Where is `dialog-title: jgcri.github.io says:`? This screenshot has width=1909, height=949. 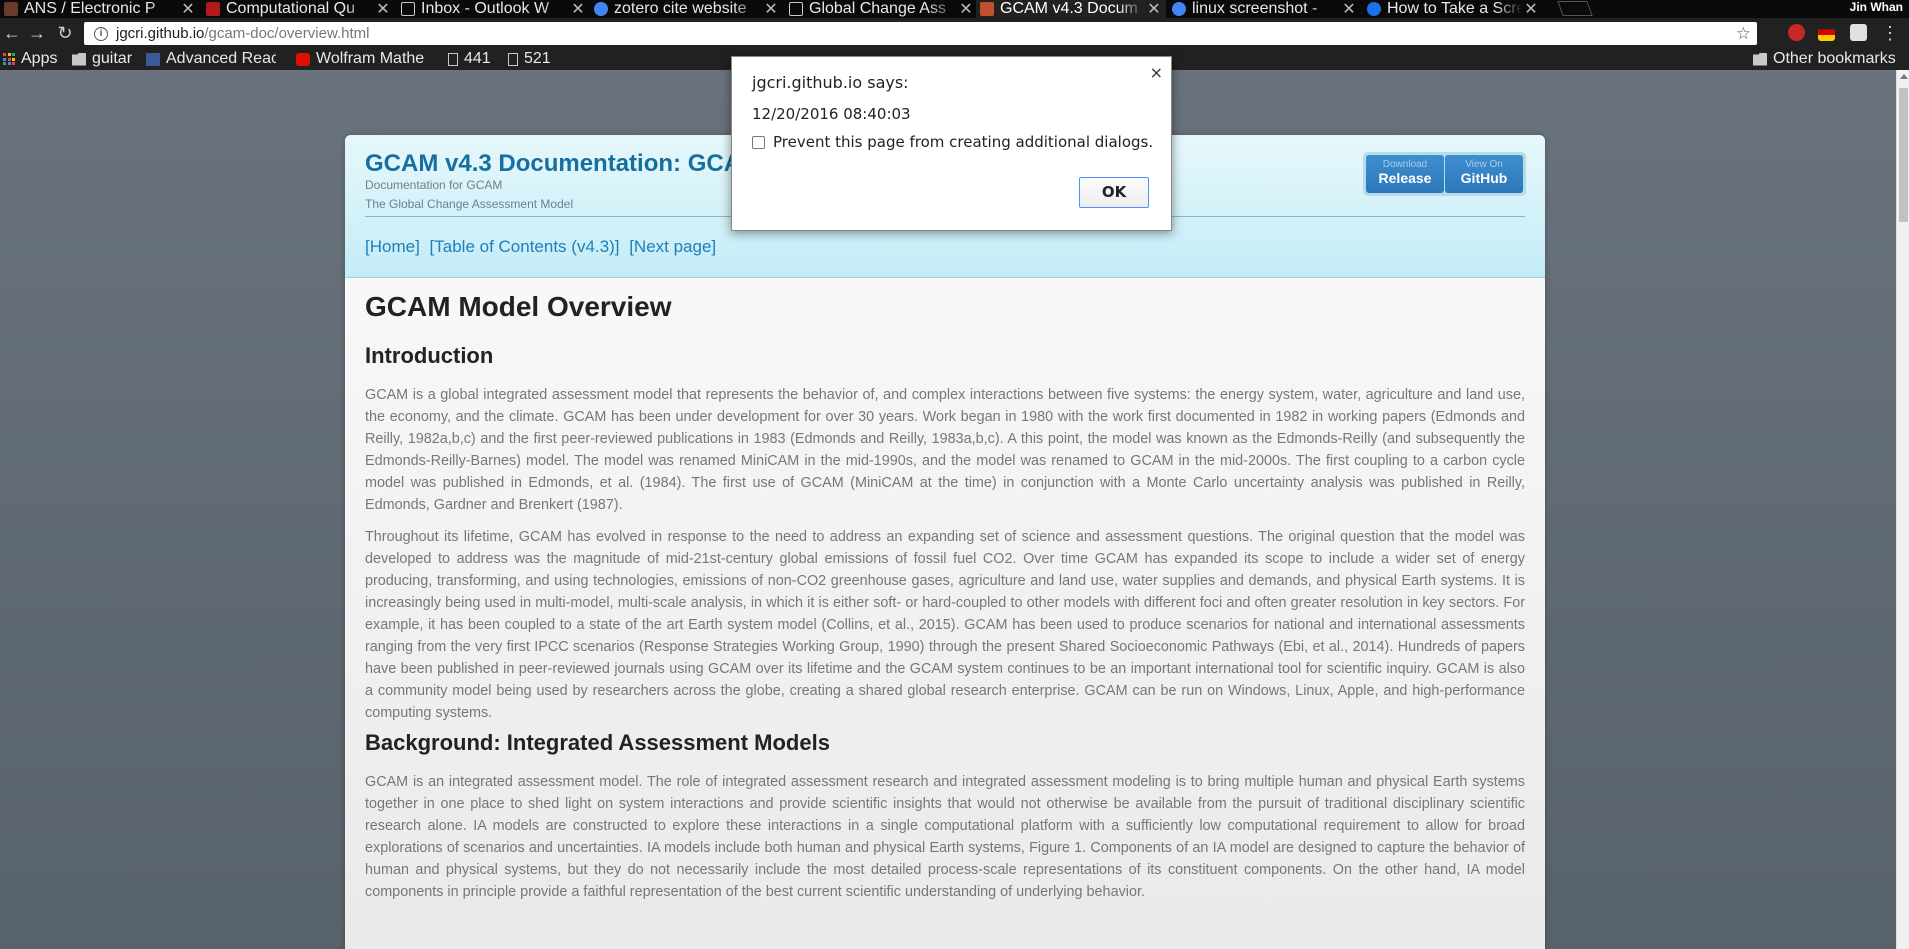 dialog-title: jgcri.github.io says: is located at coordinates (830, 82).